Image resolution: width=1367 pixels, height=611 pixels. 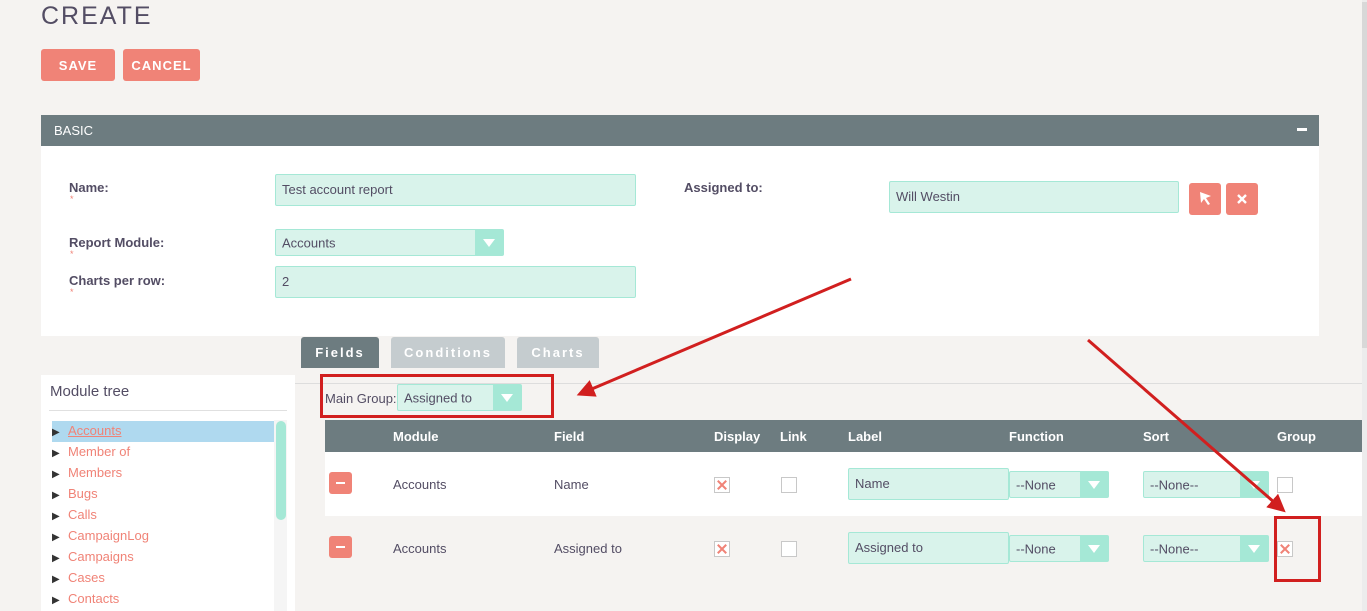 I want to click on page-scrollbar-thumb, so click(x=1364, y=175).